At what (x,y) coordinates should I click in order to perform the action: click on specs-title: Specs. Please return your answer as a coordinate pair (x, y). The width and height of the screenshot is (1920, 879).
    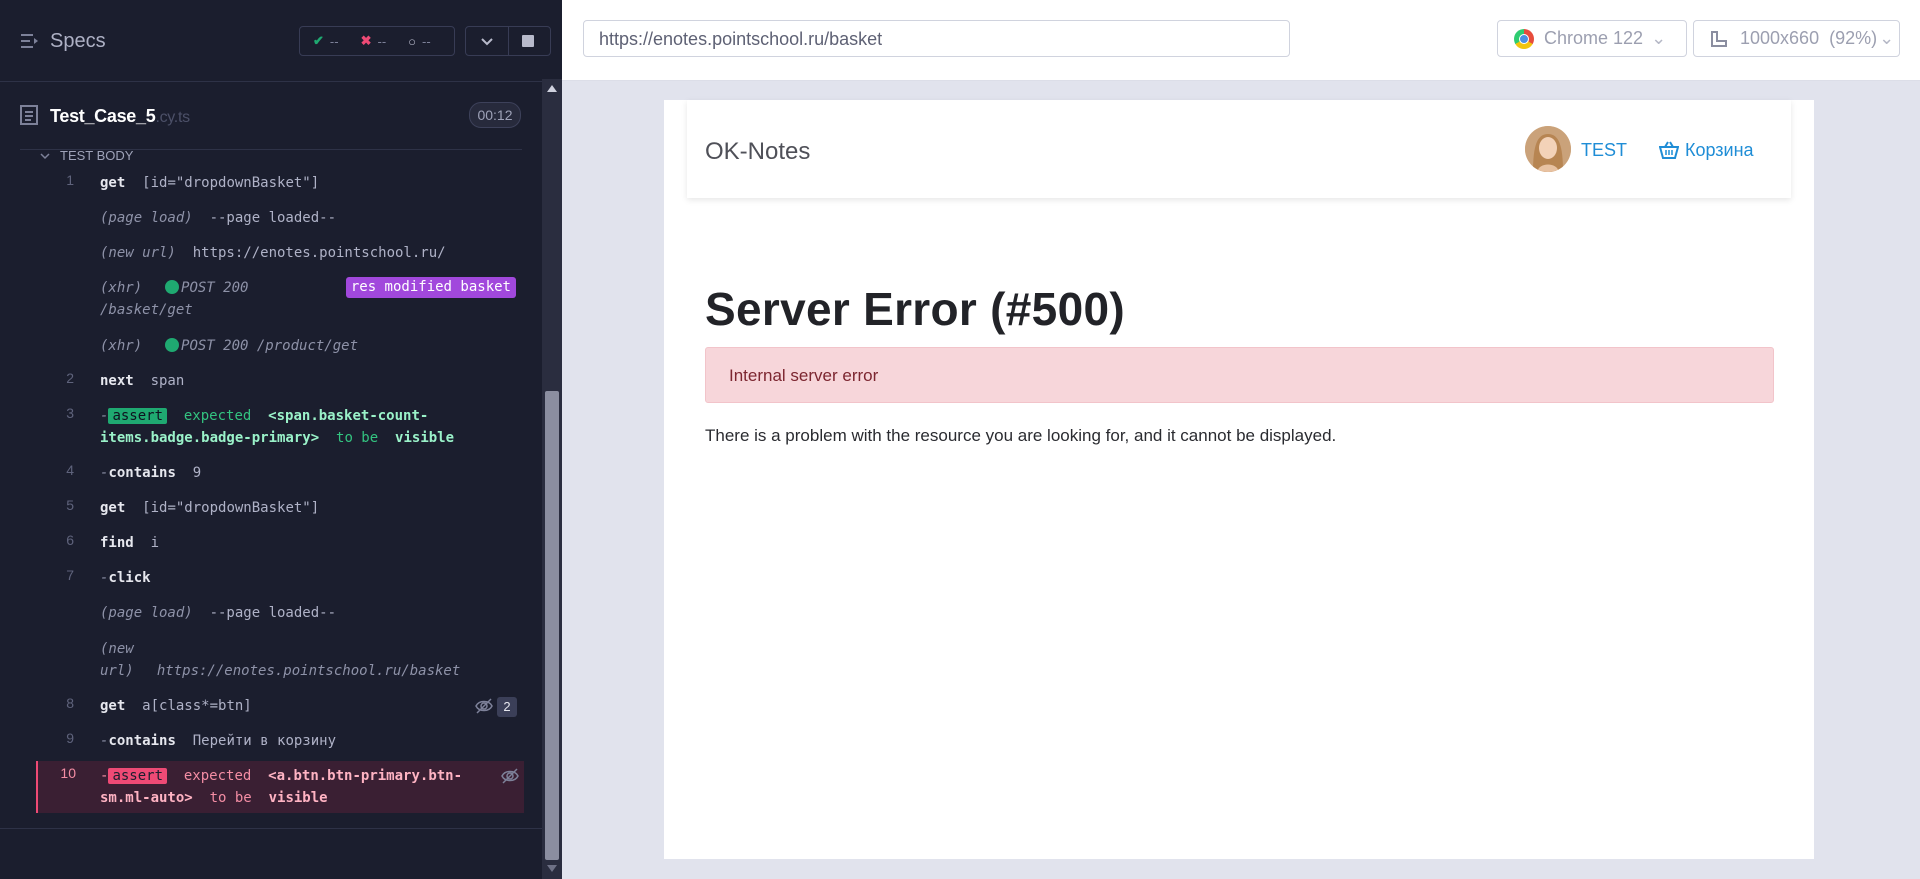
    Looking at the image, I should click on (78, 41).